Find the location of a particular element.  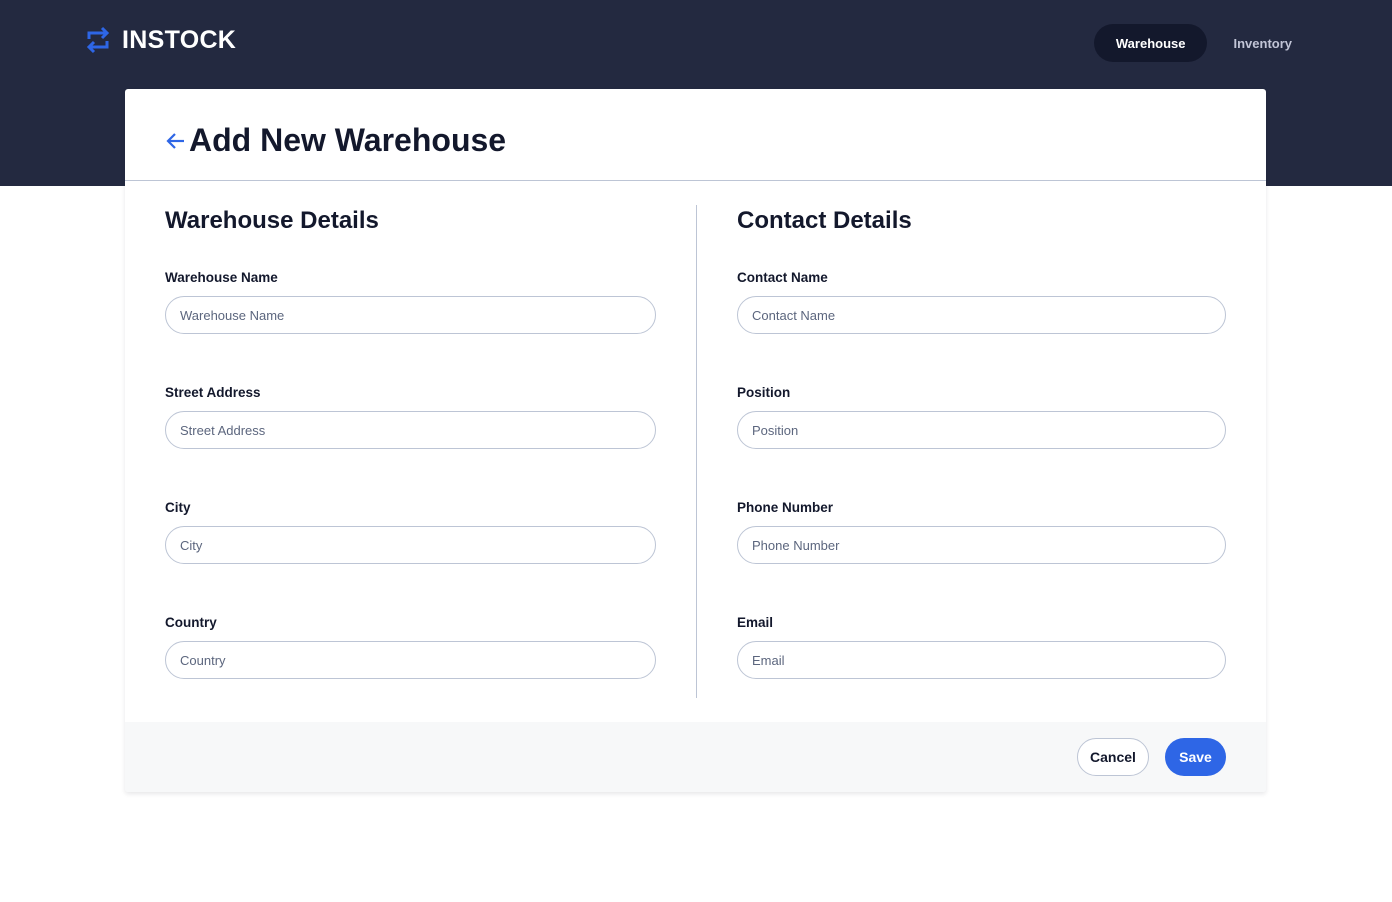

city-input is located at coordinates (410, 545).